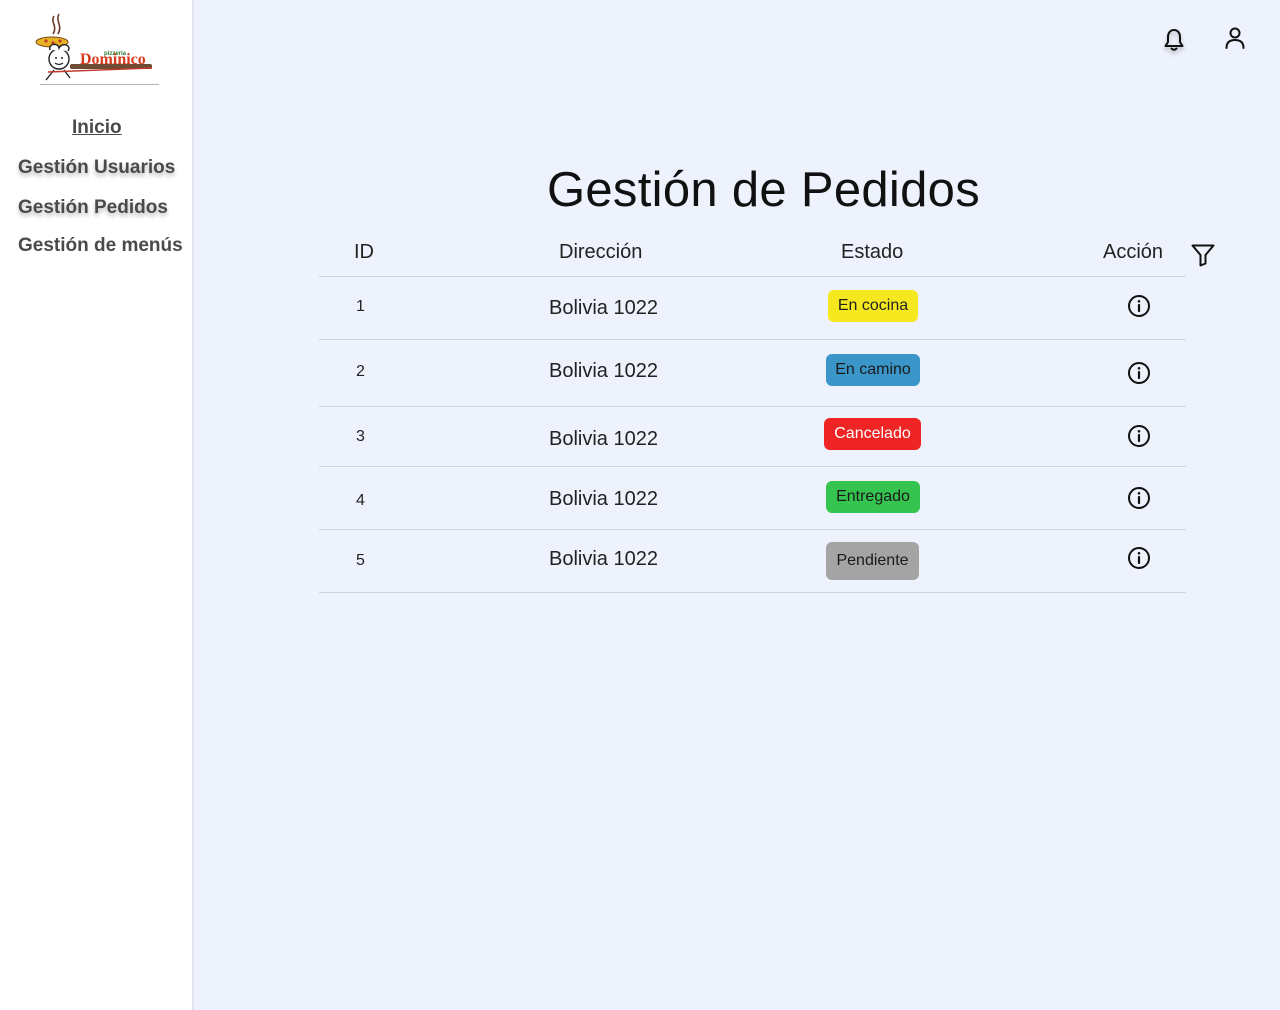 The height and width of the screenshot is (1010, 1280). What do you see at coordinates (603, 439) in the screenshot?
I see `row-3-address: Bolivia 1022` at bounding box center [603, 439].